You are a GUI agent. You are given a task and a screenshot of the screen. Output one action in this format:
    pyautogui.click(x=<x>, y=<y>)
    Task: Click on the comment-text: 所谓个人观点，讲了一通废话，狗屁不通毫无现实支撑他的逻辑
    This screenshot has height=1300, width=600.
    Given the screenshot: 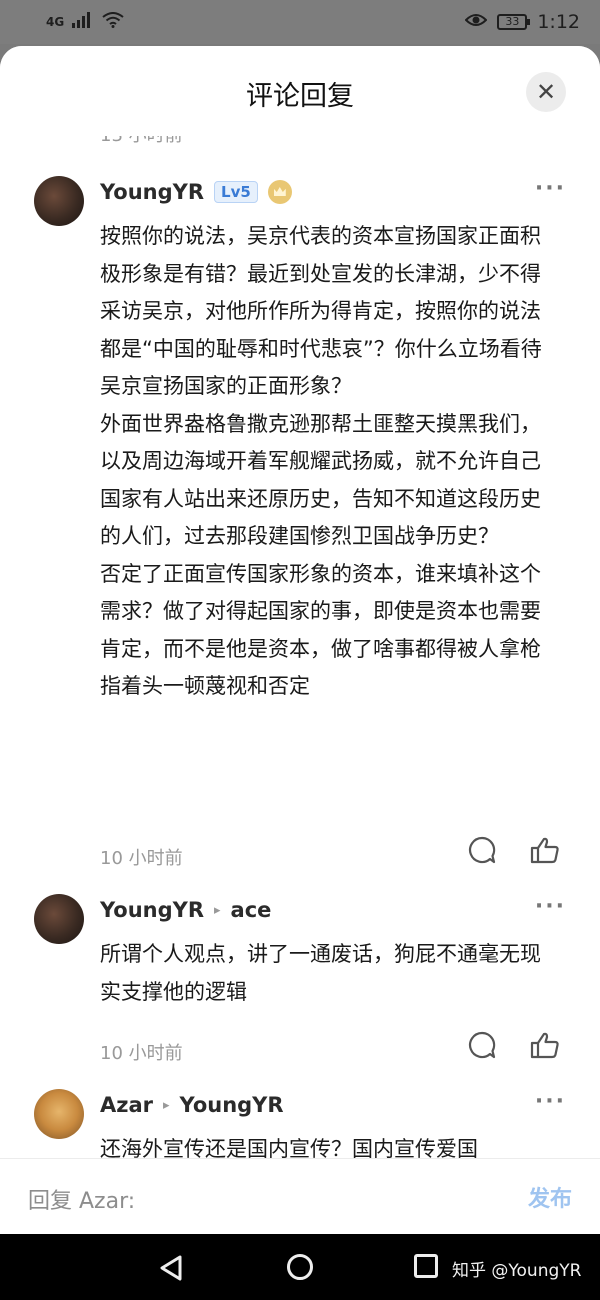 What is the action you would take?
    pyautogui.click(x=328, y=973)
    